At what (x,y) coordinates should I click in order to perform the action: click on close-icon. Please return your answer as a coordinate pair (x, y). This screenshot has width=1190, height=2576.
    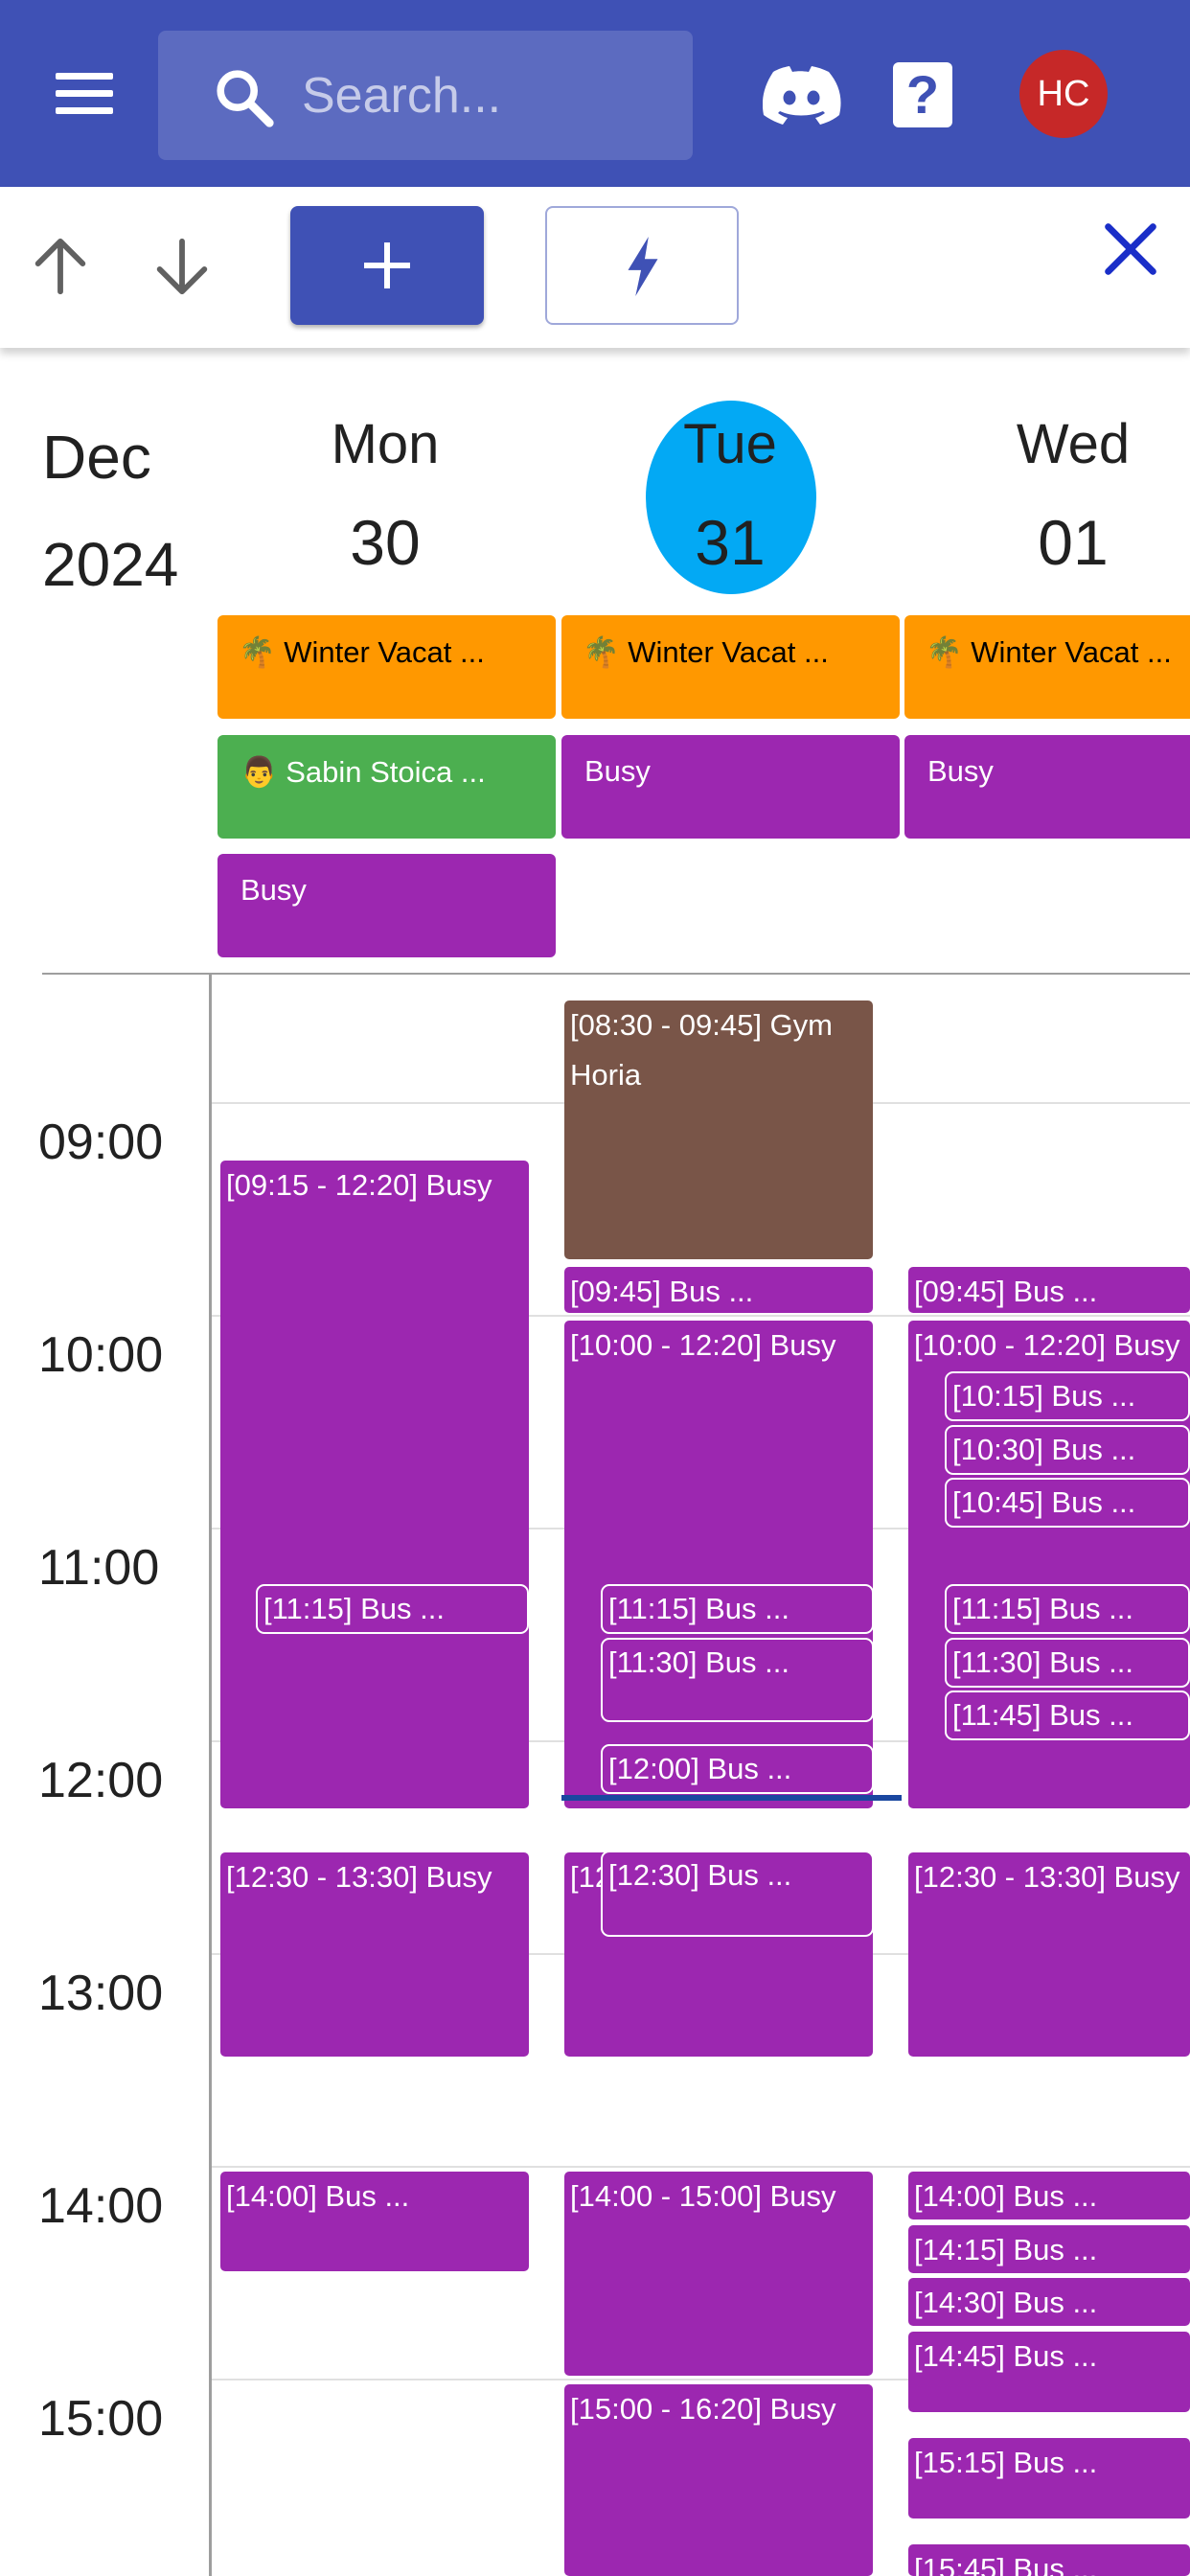
    Looking at the image, I should click on (1131, 249).